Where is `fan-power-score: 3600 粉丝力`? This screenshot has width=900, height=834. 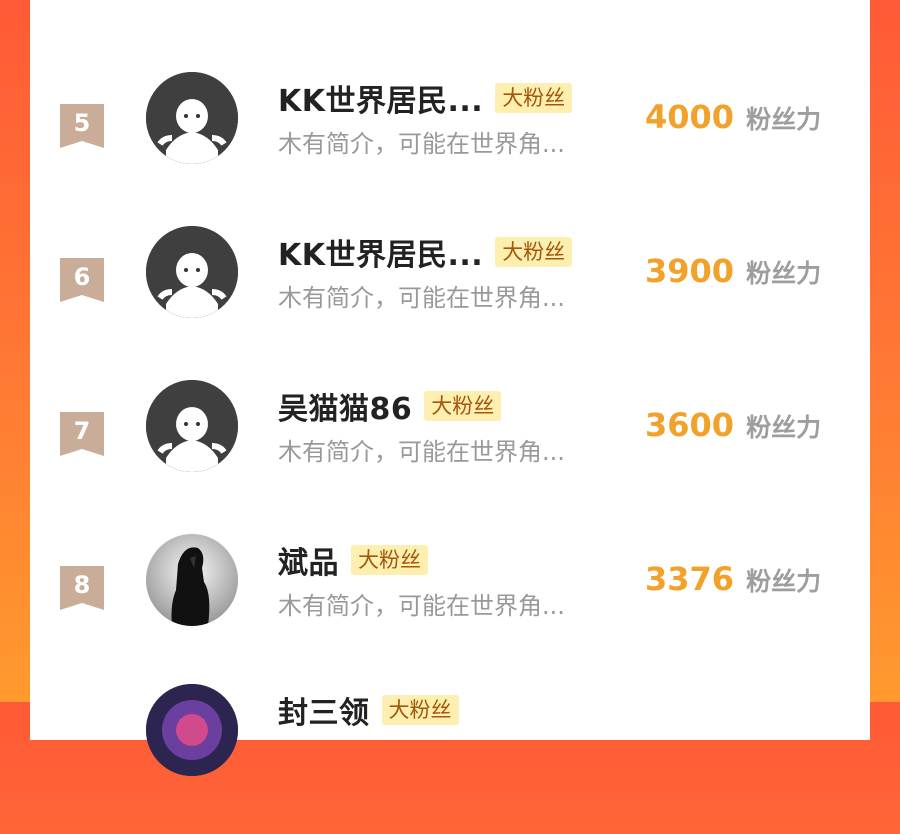 fan-power-score: 3600 粉丝力 is located at coordinates (733, 425).